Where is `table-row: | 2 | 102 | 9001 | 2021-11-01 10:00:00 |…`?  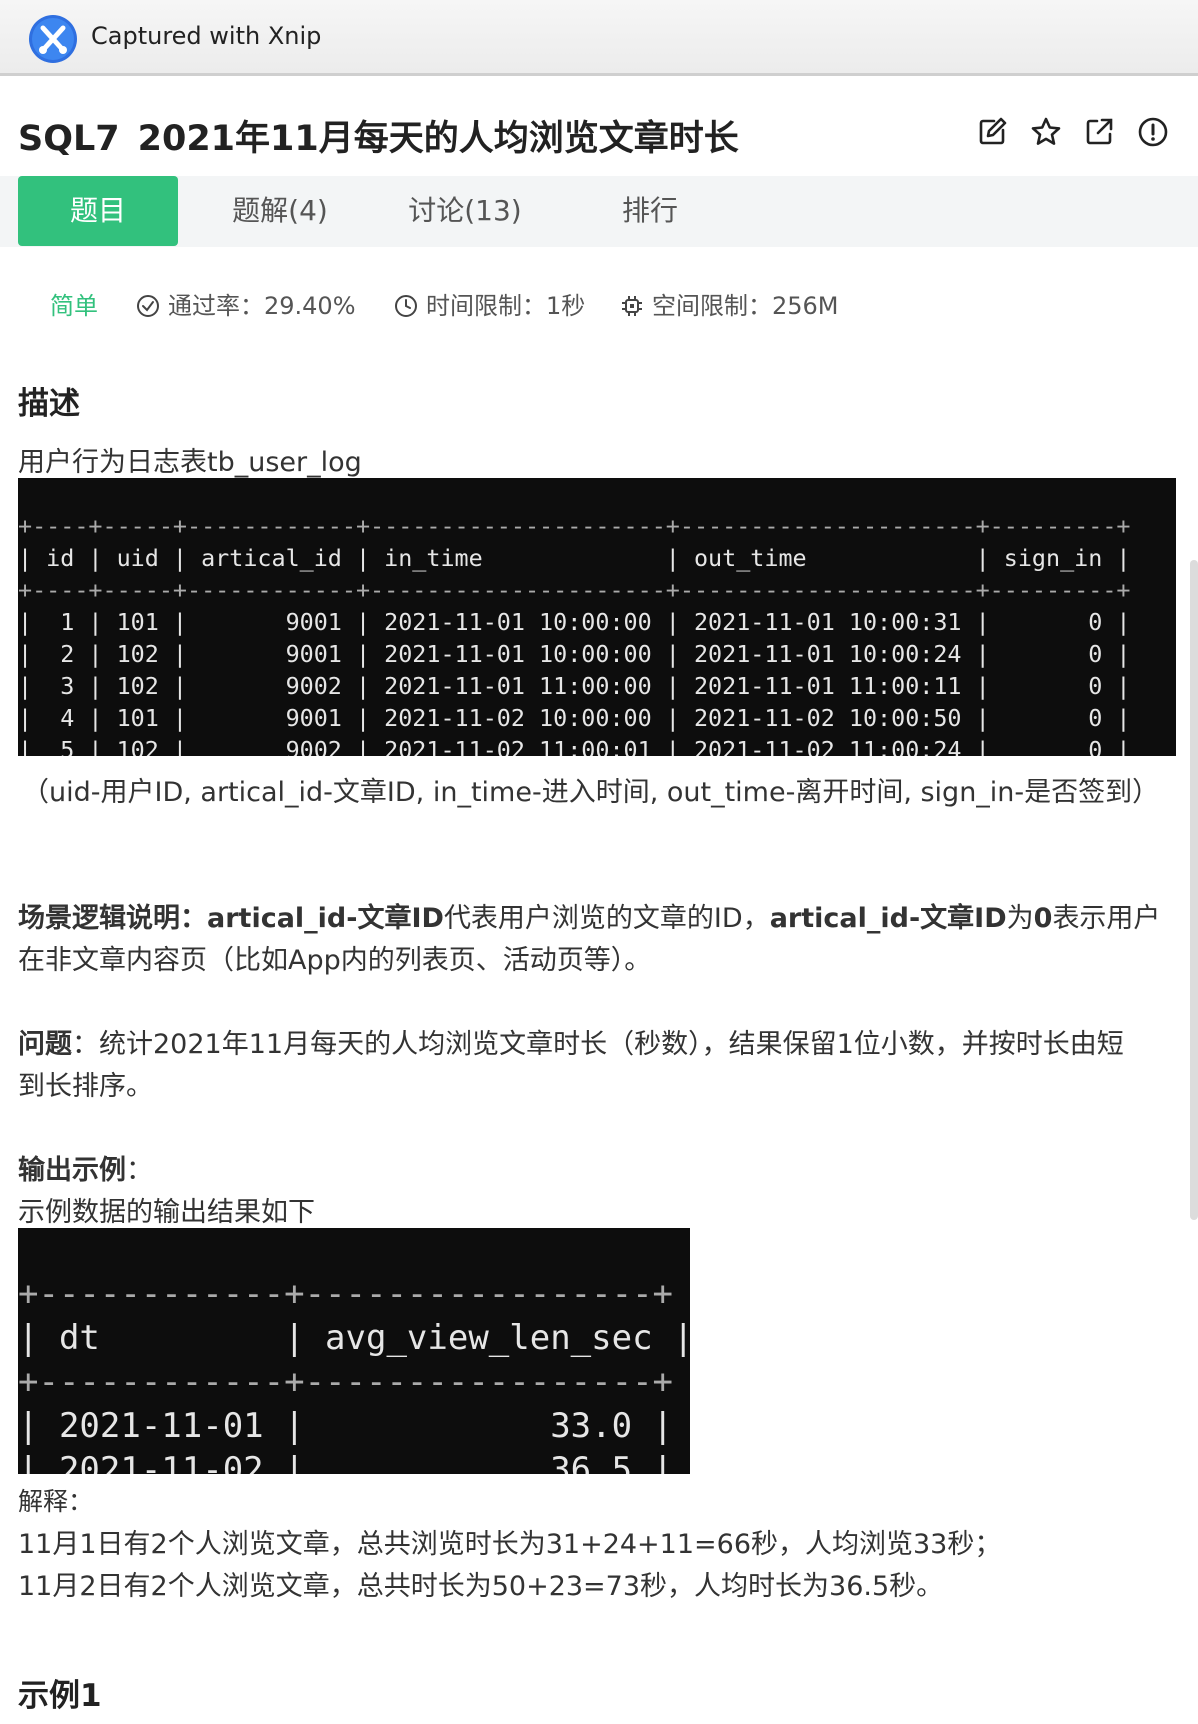
table-row: | 2 | 102 | 9001 | 2021-11-01 10:00:00 |… is located at coordinates (574, 654).